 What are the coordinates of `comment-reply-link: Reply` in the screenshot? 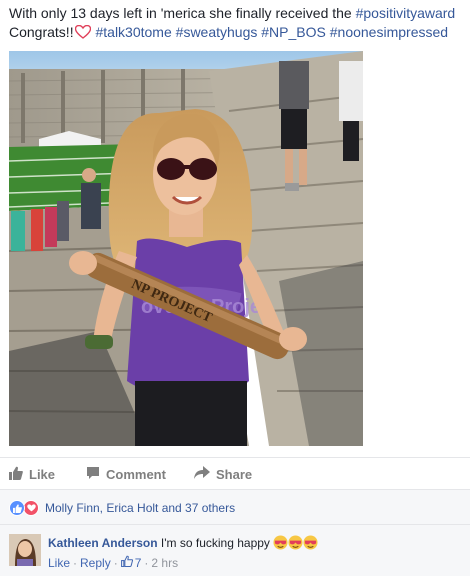 It's located at (95, 563).